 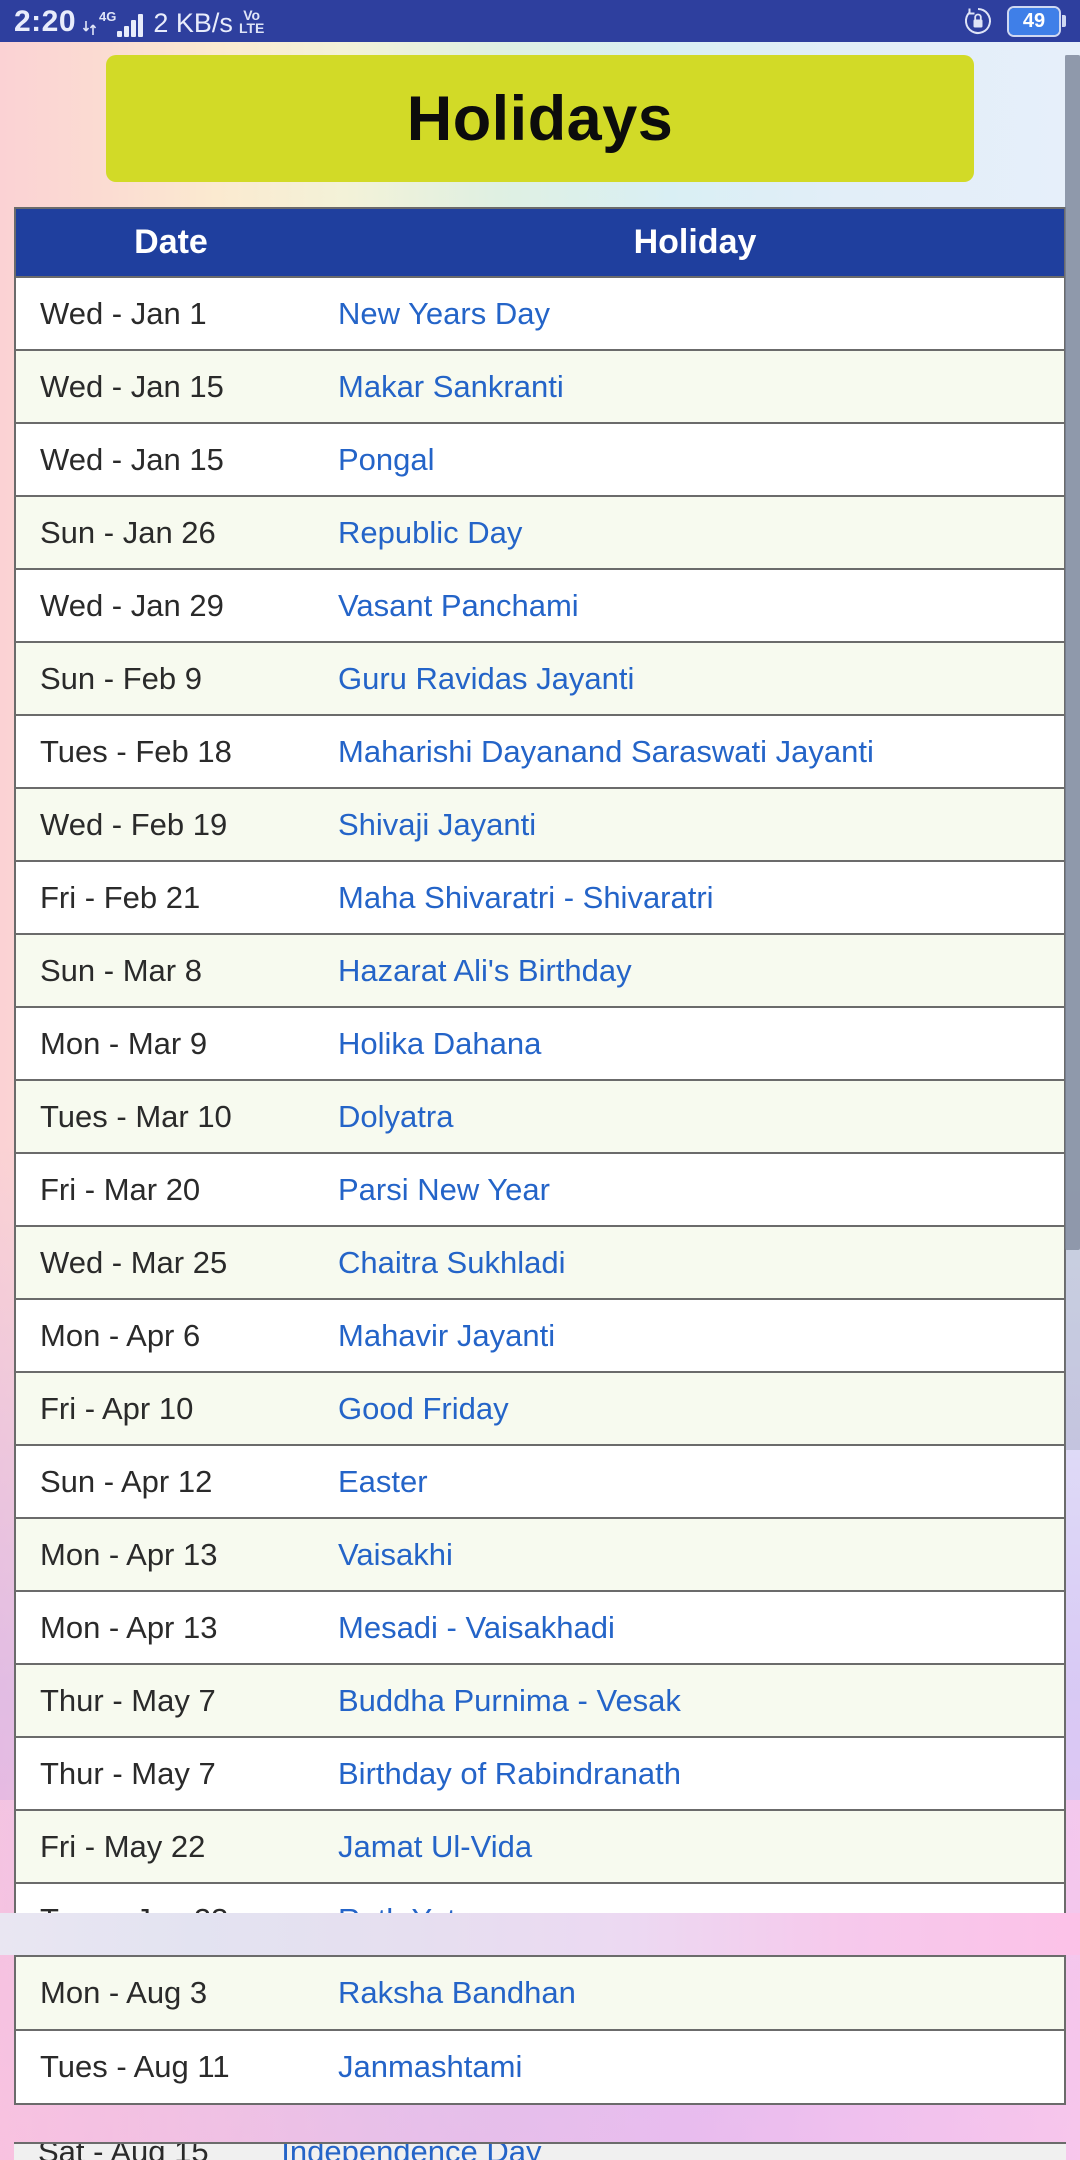 I want to click on column-header-date: Date, so click(x=171, y=243).